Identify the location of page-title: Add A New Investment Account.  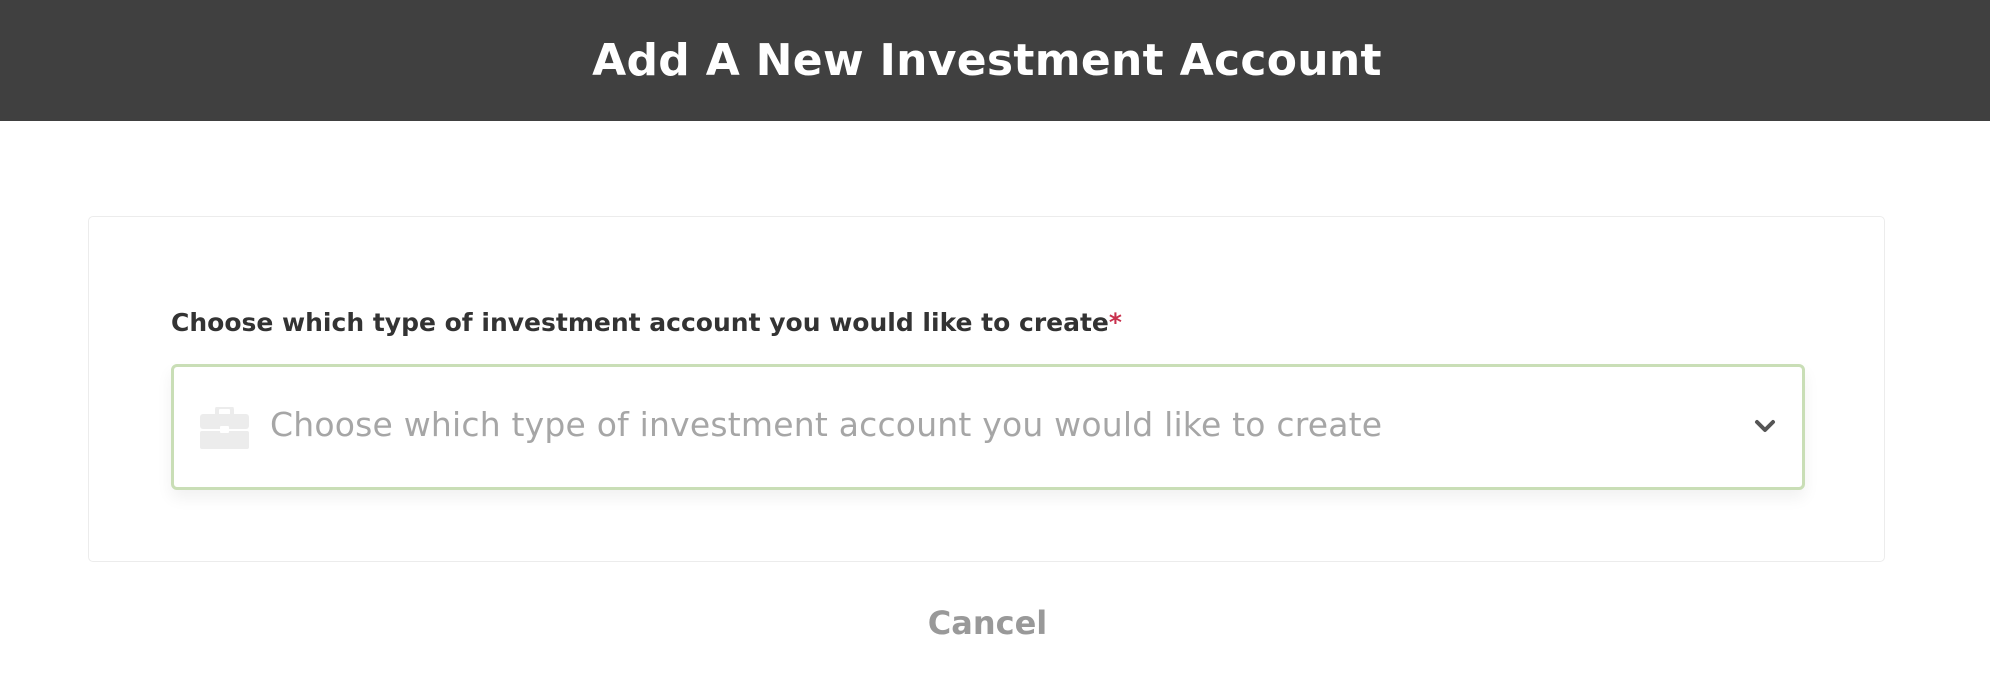
(987, 60).